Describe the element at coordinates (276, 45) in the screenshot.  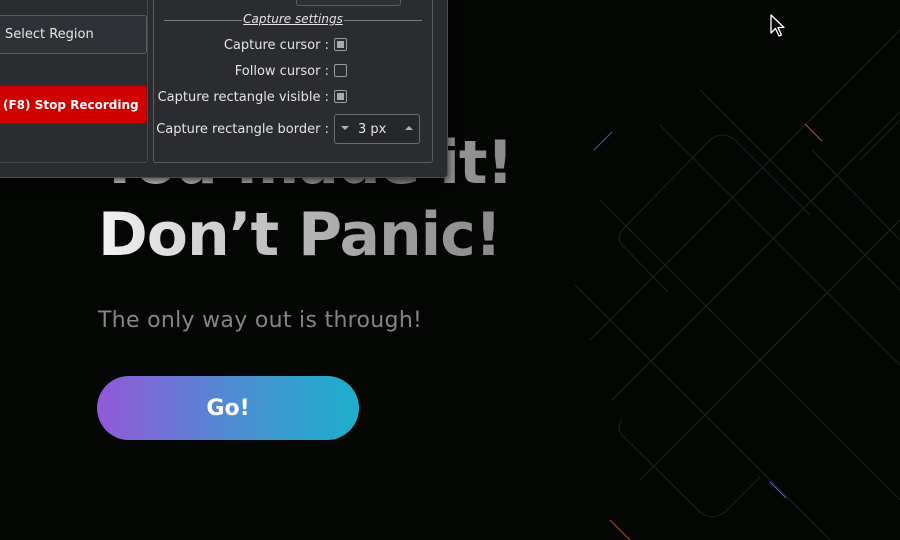
I see `capture-cursor-label: Capture cursor :` at that location.